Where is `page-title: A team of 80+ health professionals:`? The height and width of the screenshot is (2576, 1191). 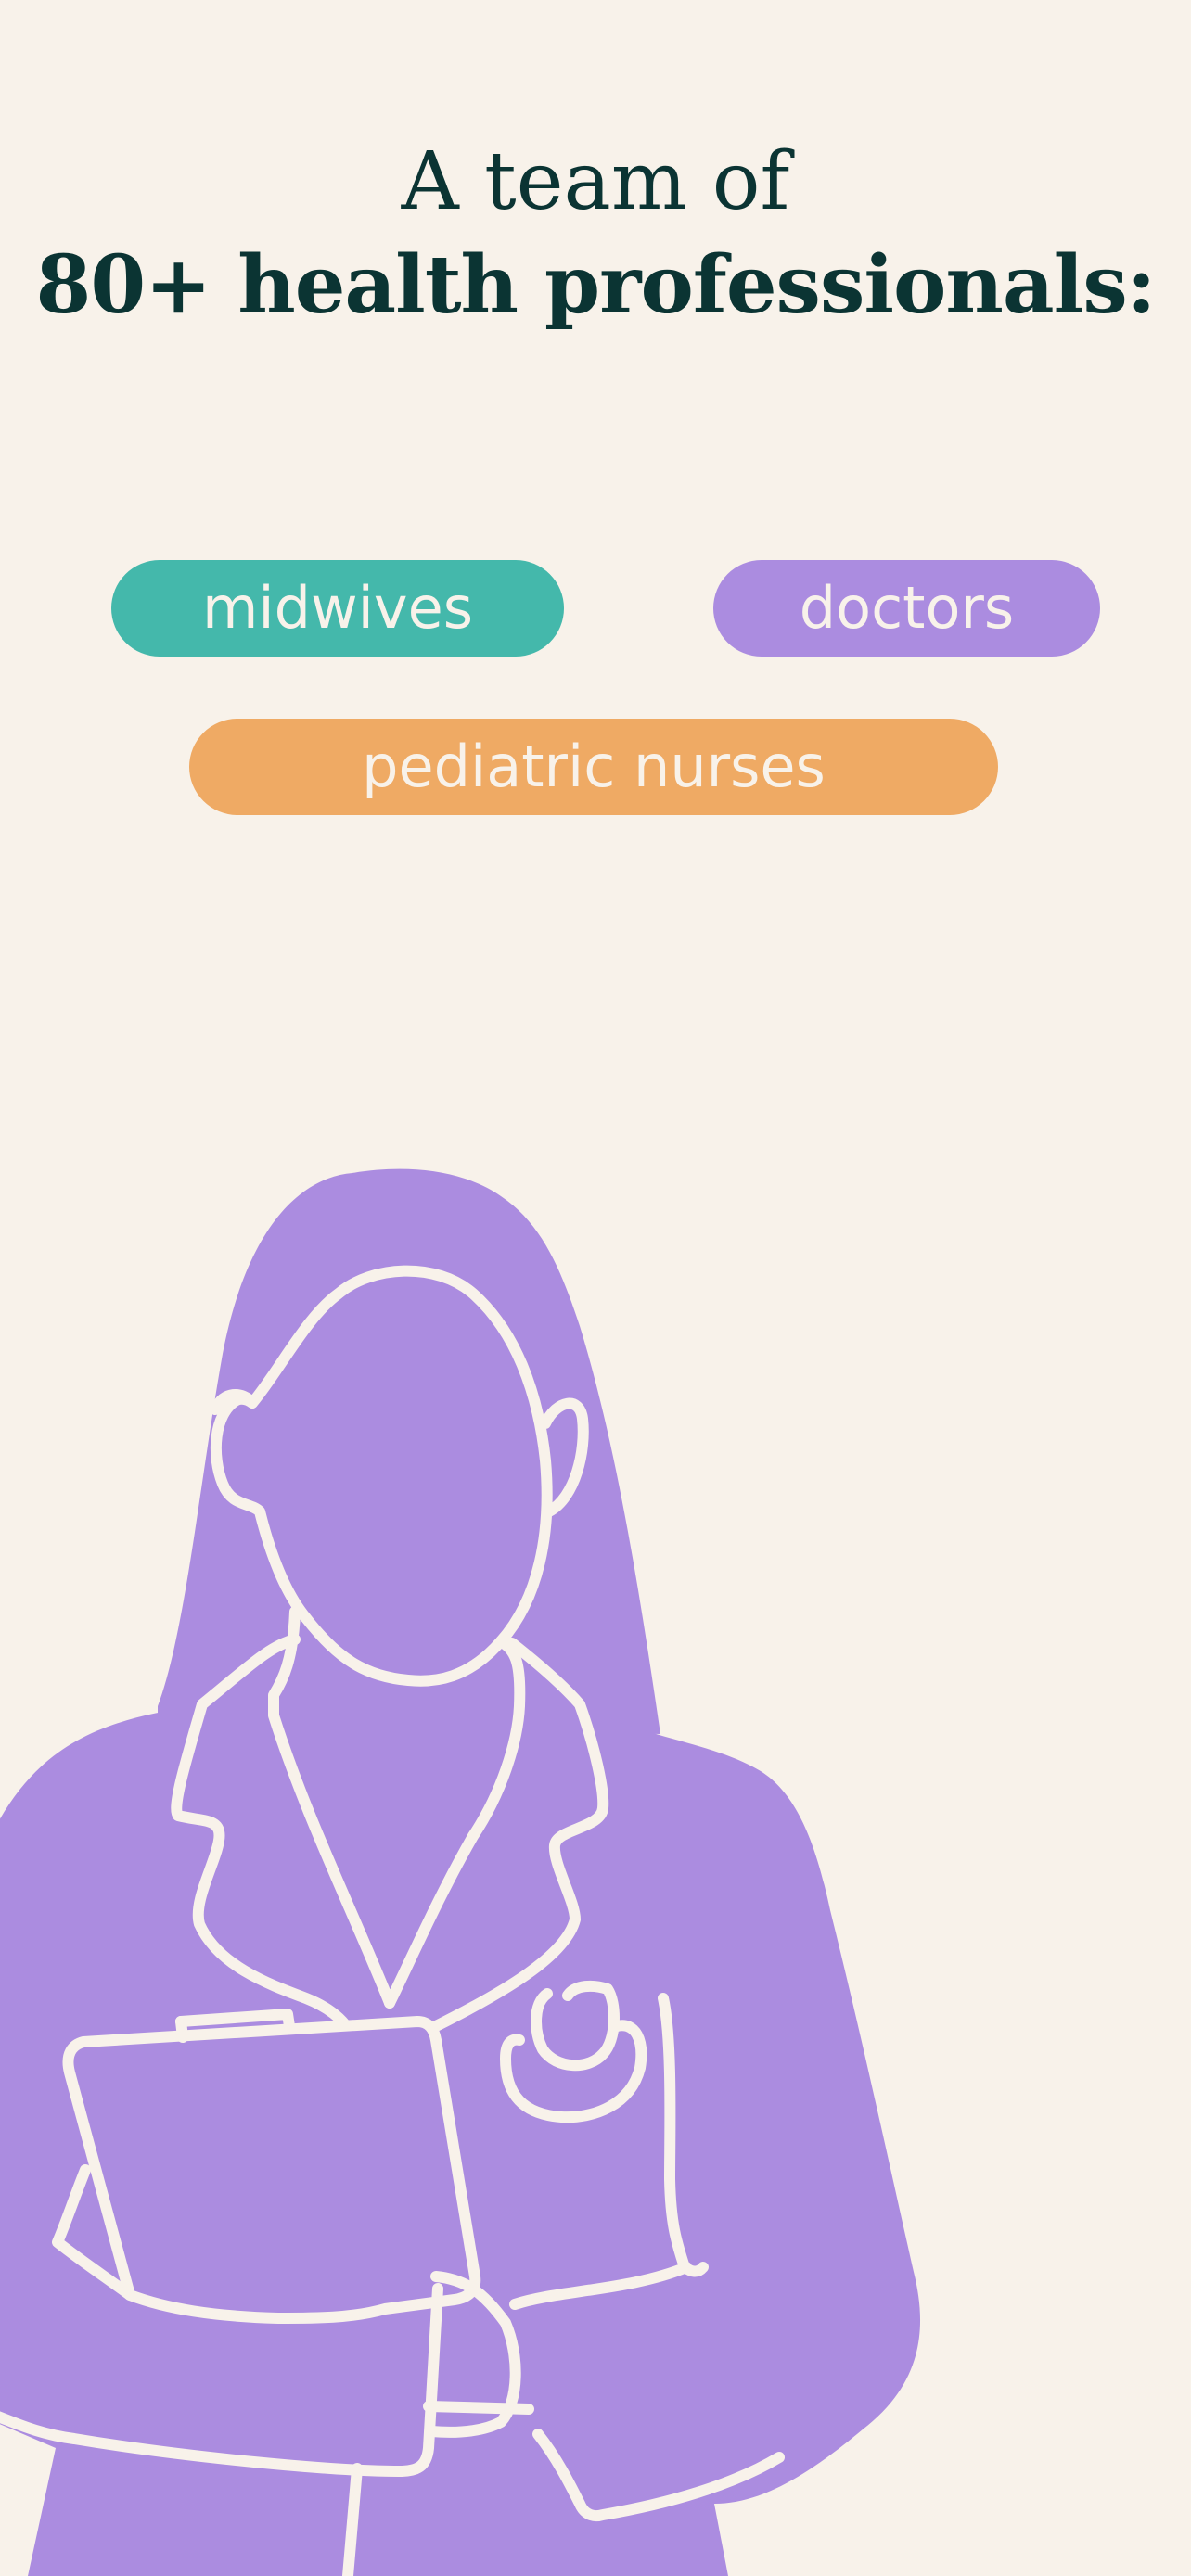 page-title: A team of 80+ health professionals: is located at coordinates (595, 234).